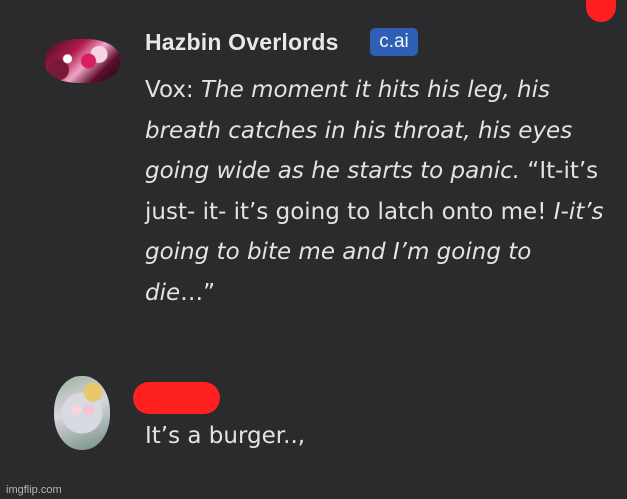 Image resolution: width=627 pixels, height=499 pixels. I want to click on message-segment: …”, so click(198, 292).